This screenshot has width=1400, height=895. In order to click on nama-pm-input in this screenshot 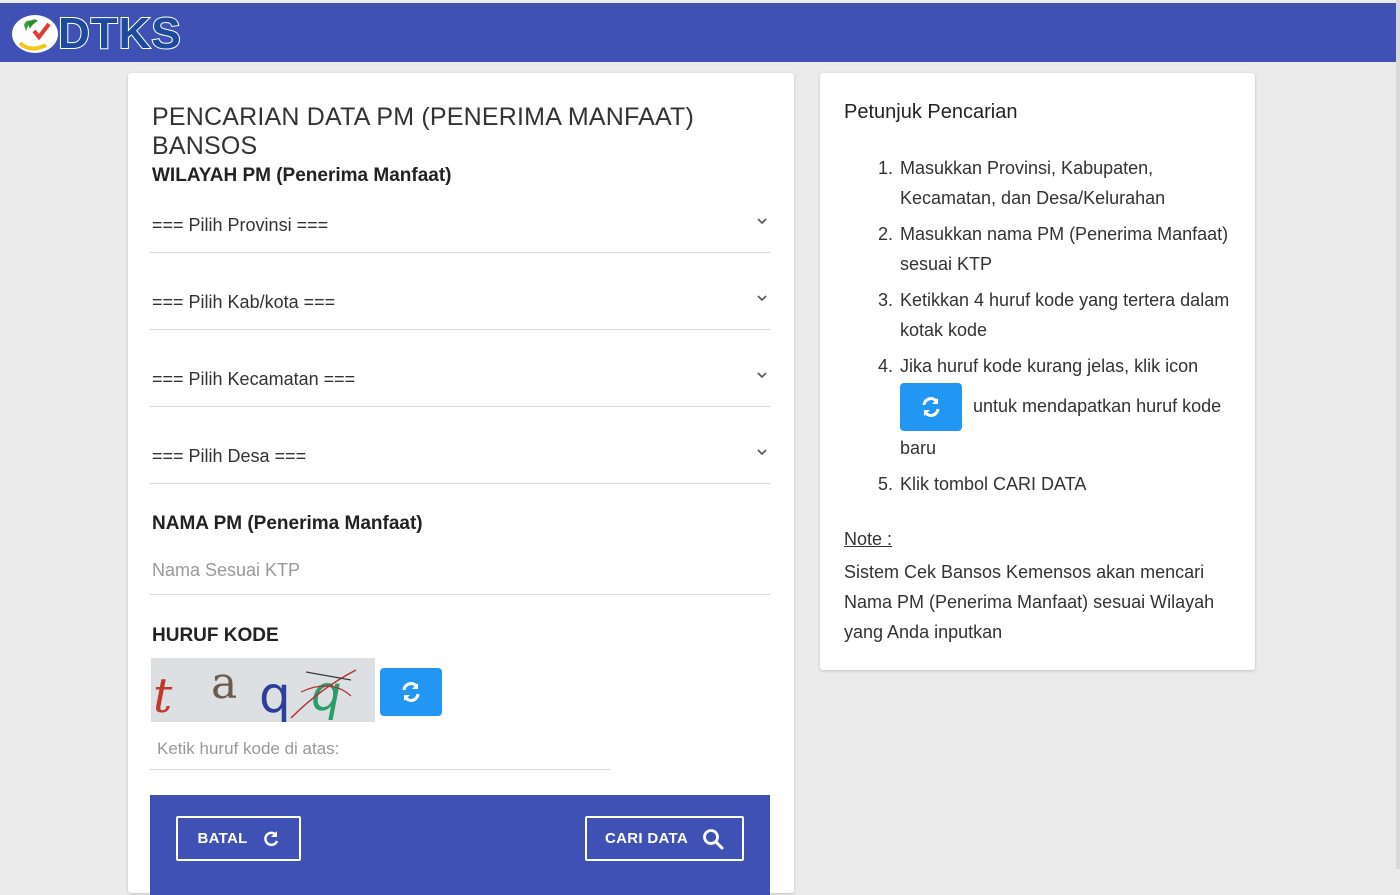, I will do `click(460, 571)`.